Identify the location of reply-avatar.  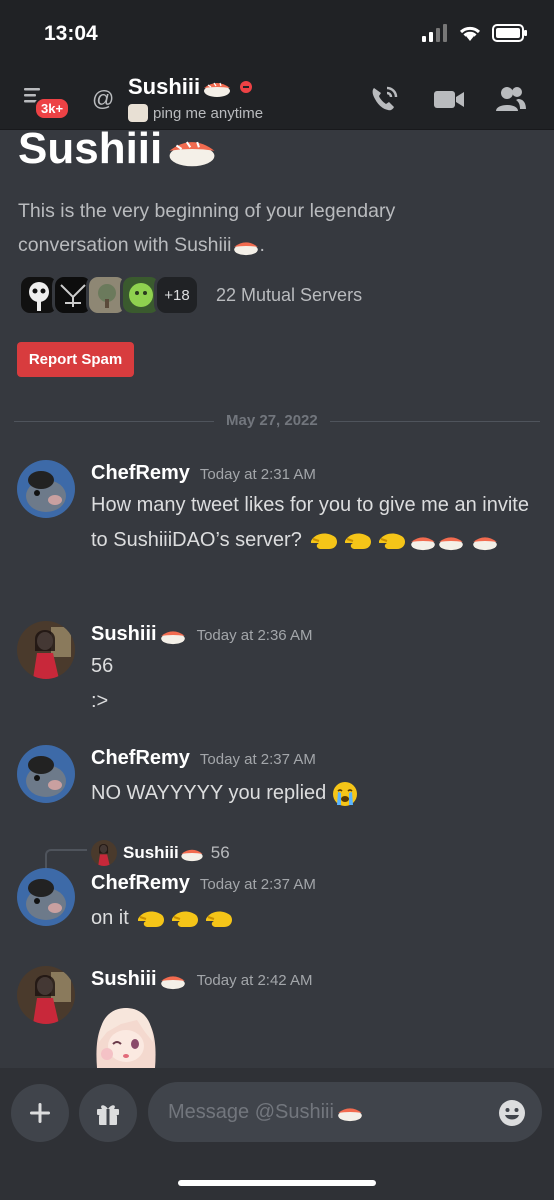
(104, 853).